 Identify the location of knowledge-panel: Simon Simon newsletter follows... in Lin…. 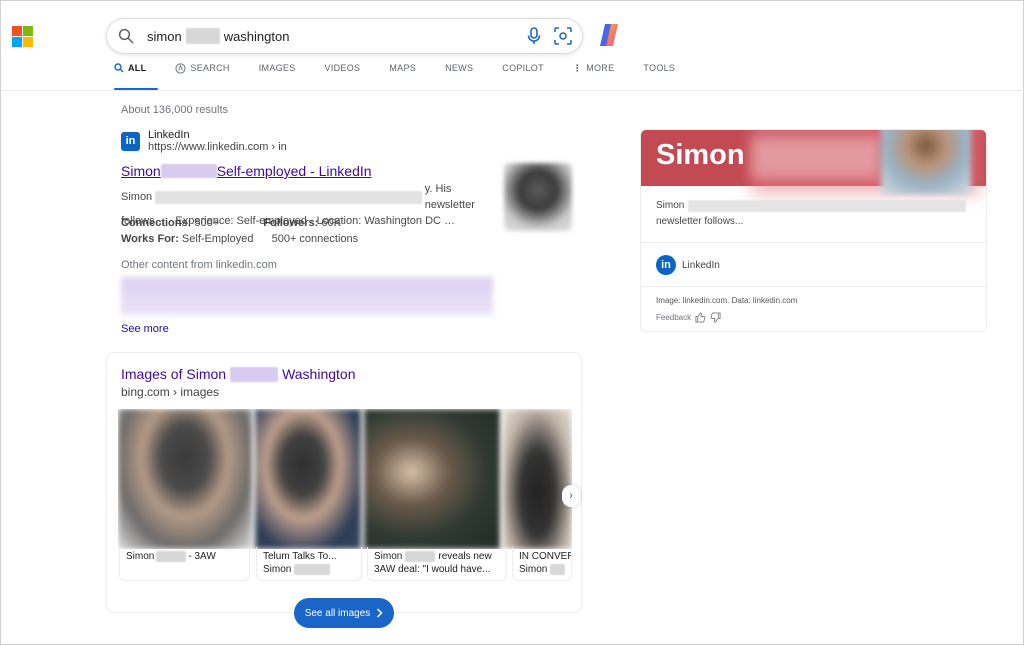
(813, 230).